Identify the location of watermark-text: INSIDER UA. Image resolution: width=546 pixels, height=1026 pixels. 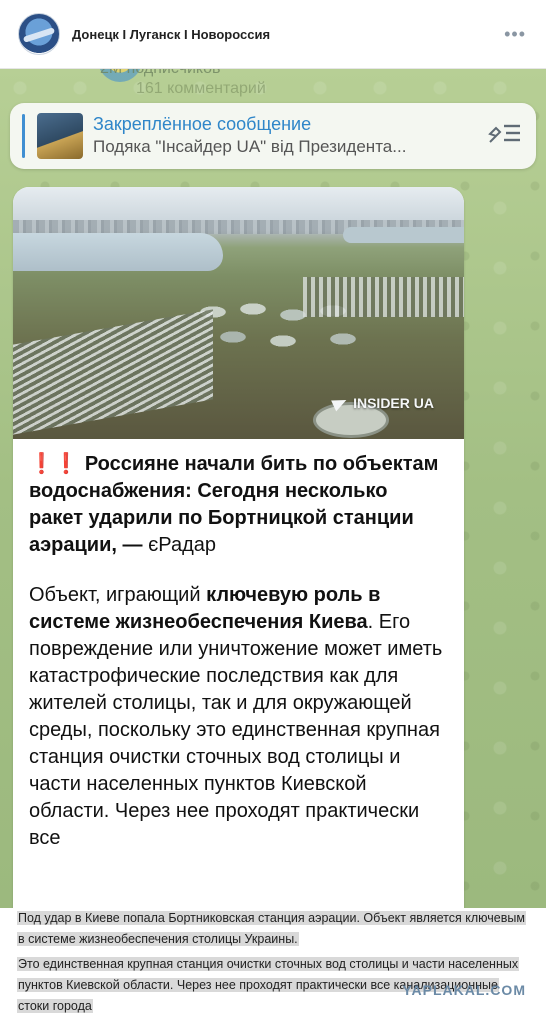
(393, 403).